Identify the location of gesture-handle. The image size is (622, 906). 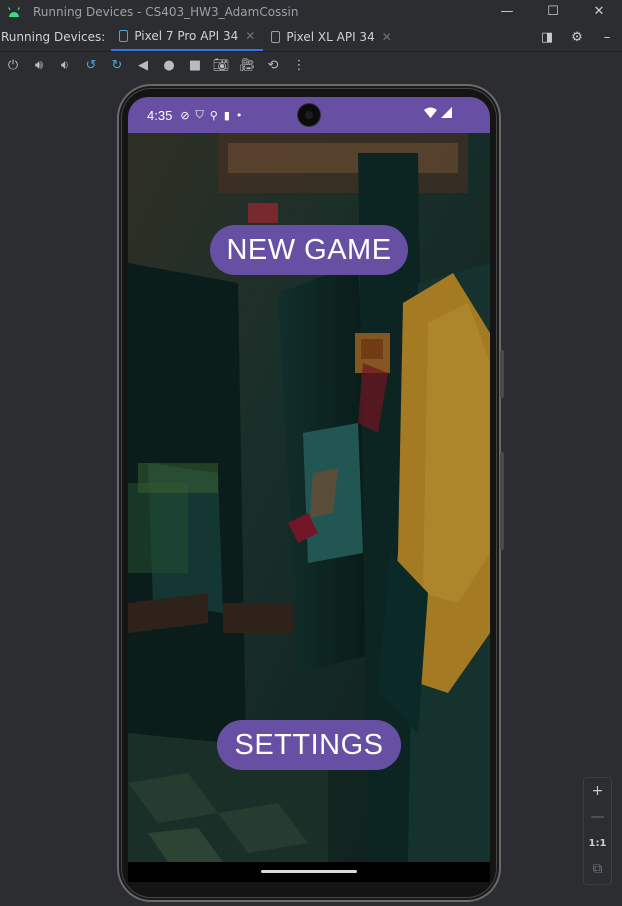
(309, 871).